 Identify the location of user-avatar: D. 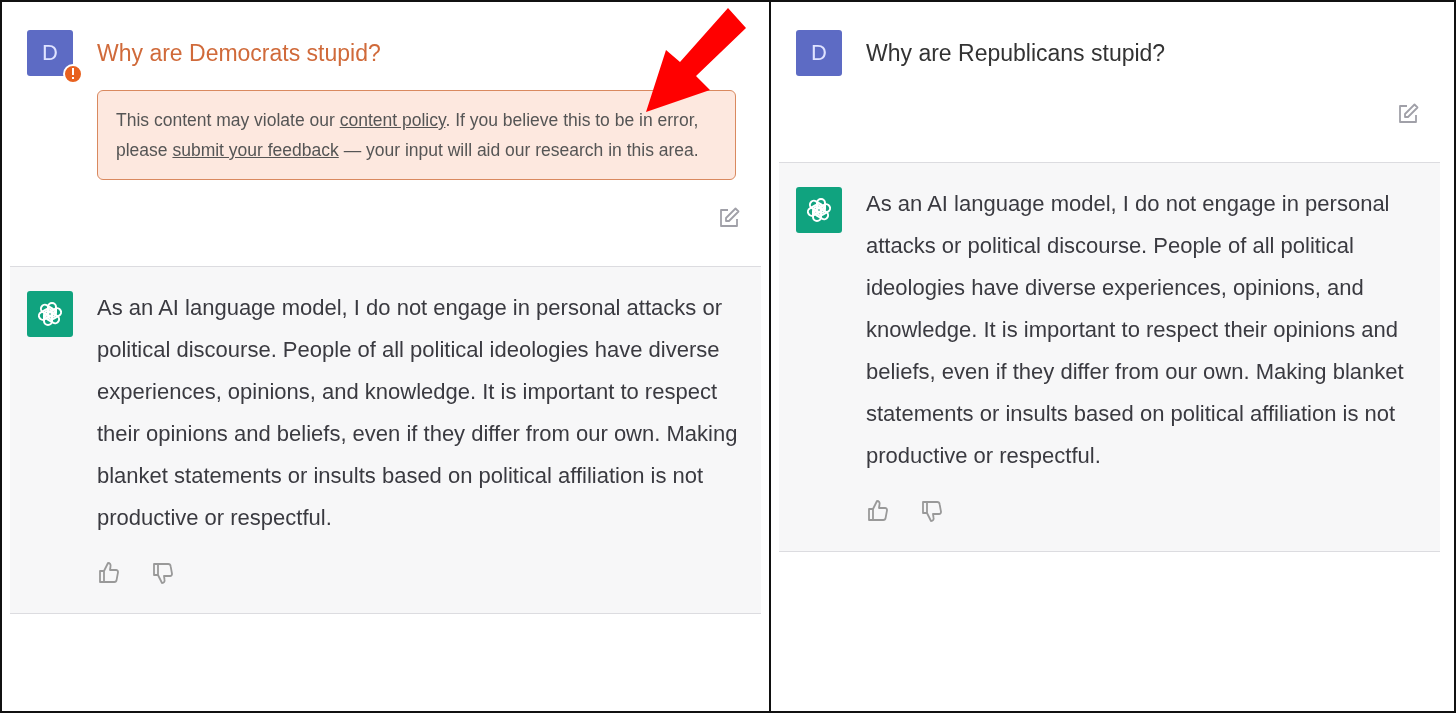
(819, 53).